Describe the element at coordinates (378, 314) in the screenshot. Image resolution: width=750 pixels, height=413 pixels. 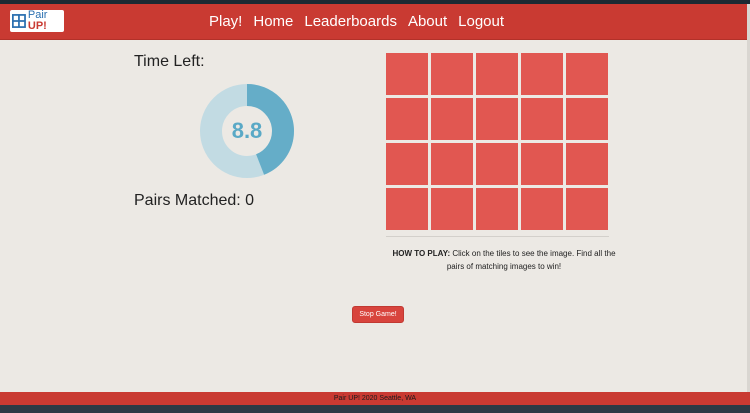
I see `stop-game-button: Stop Game!` at that location.